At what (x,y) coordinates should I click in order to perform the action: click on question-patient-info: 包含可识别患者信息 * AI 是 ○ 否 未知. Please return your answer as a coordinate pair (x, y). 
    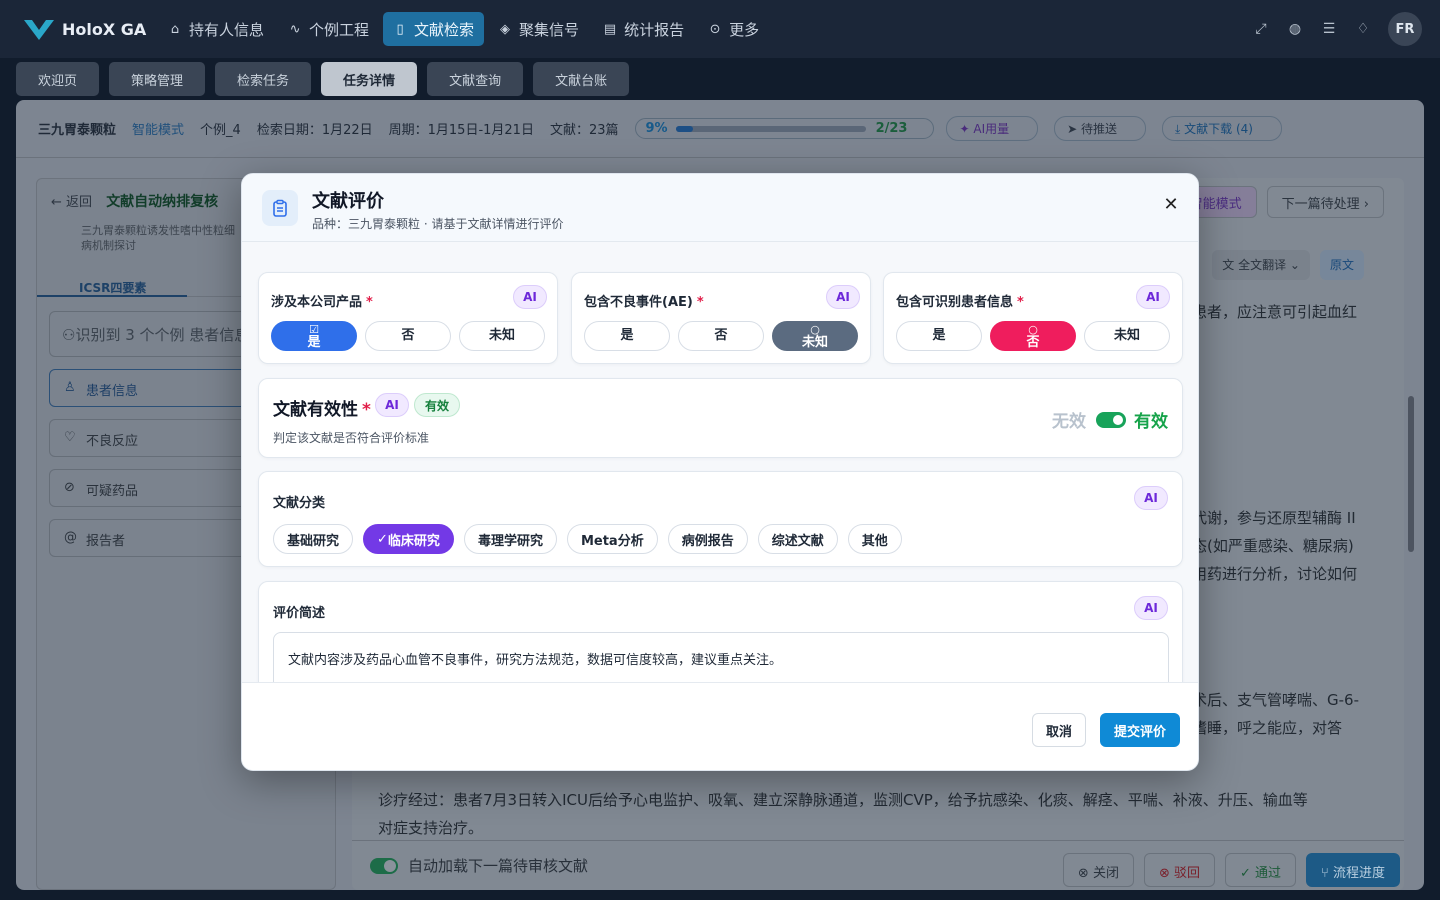
    Looking at the image, I should click on (1033, 318).